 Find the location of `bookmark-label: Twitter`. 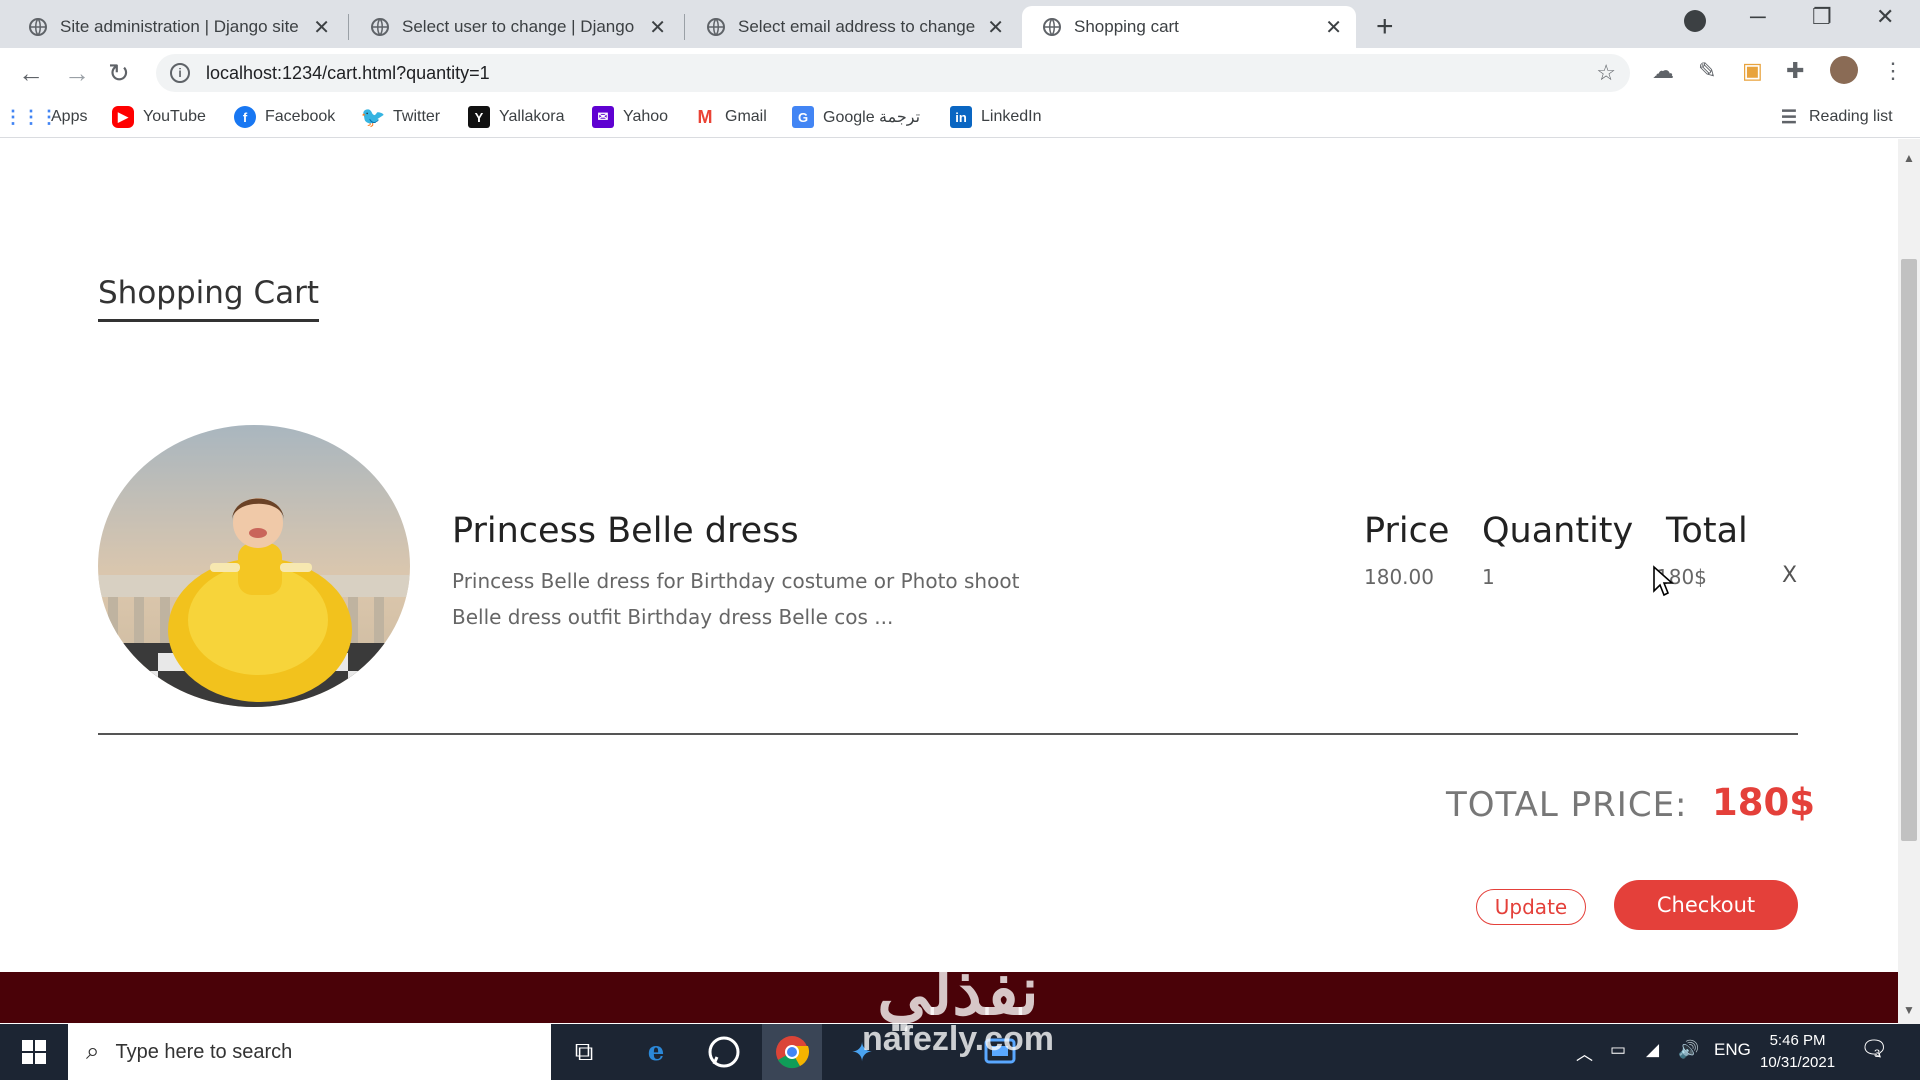

bookmark-label: Twitter is located at coordinates (417, 116).